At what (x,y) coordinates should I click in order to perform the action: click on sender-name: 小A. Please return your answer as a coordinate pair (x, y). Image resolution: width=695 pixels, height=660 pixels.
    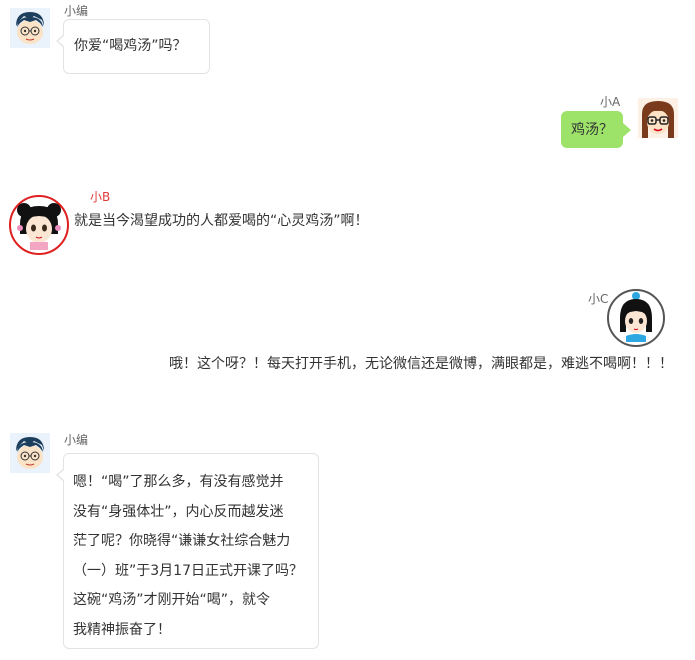
    Looking at the image, I should click on (610, 102).